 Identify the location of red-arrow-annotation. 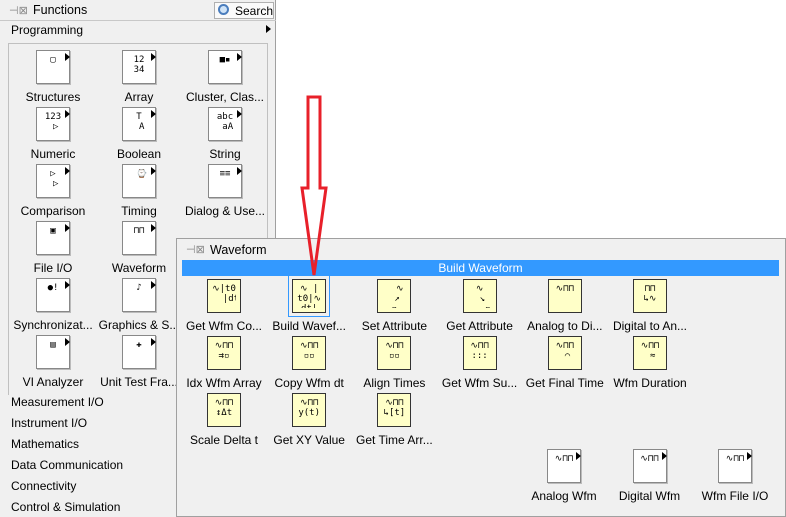
(314, 185).